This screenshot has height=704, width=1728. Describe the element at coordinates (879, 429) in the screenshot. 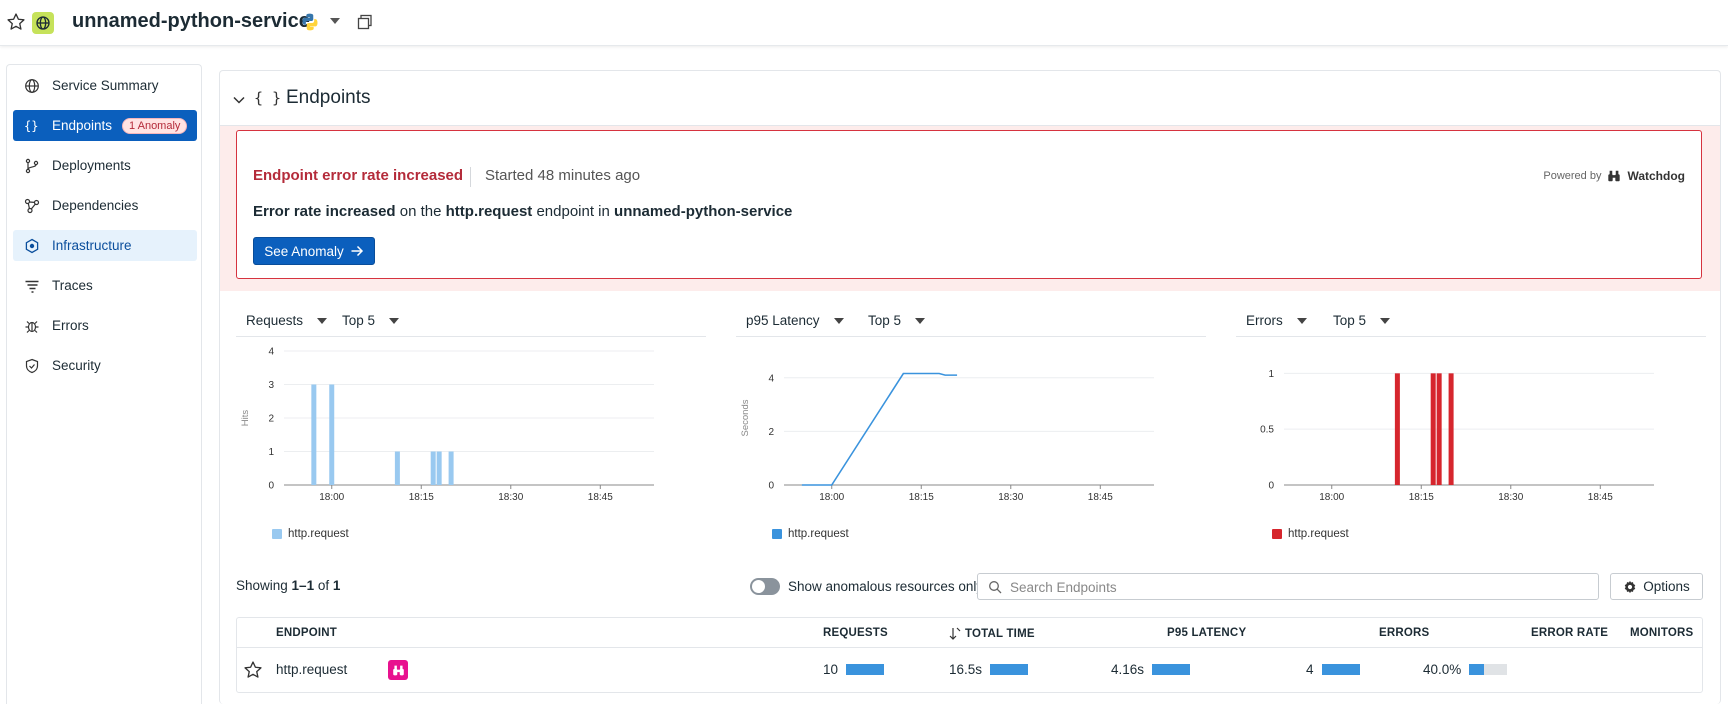

I see `chart-line` at that location.